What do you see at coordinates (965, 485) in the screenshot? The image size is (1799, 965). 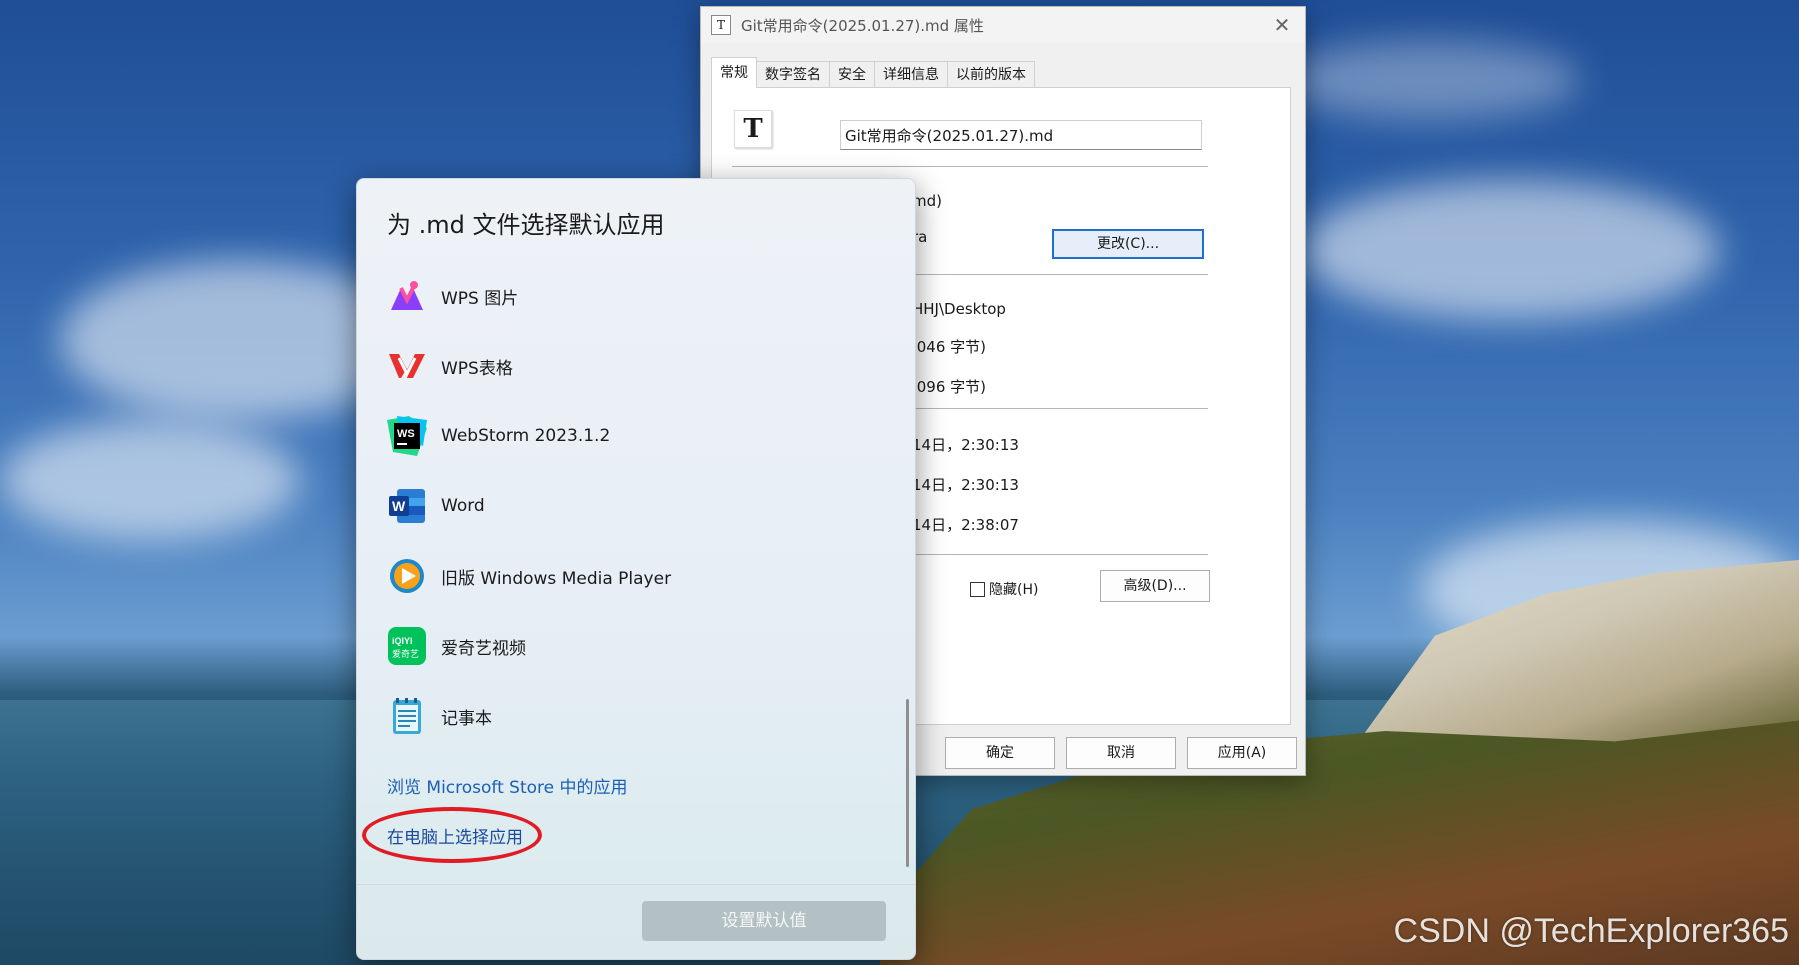 I see `modified-value: 14日，2:30:13` at bounding box center [965, 485].